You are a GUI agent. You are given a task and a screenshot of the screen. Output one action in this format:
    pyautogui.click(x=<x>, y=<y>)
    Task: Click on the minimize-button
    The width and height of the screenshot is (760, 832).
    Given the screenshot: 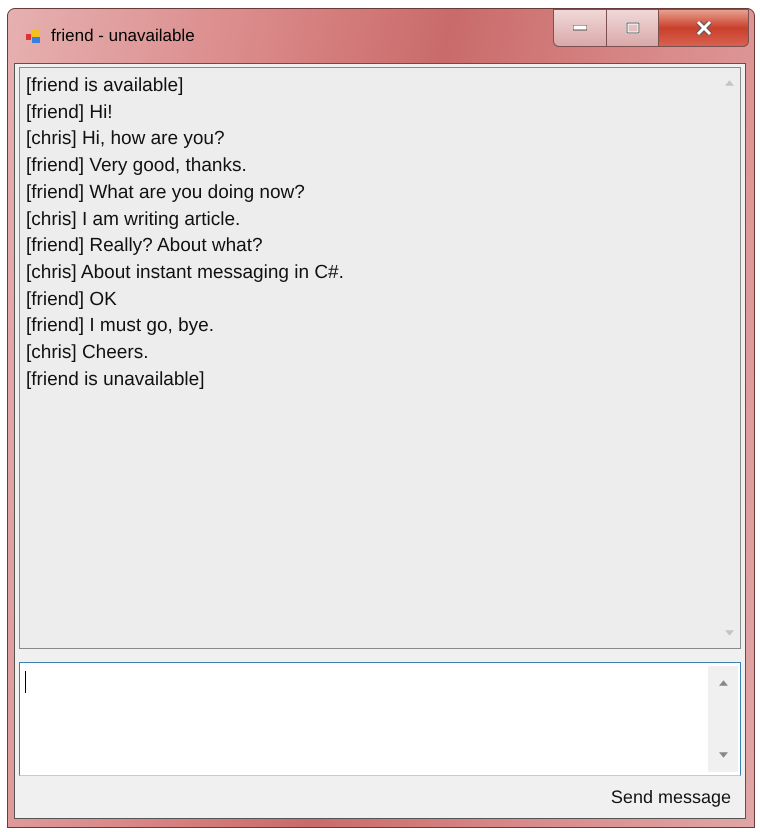 What is the action you would take?
    pyautogui.click(x=580, y=28)
    